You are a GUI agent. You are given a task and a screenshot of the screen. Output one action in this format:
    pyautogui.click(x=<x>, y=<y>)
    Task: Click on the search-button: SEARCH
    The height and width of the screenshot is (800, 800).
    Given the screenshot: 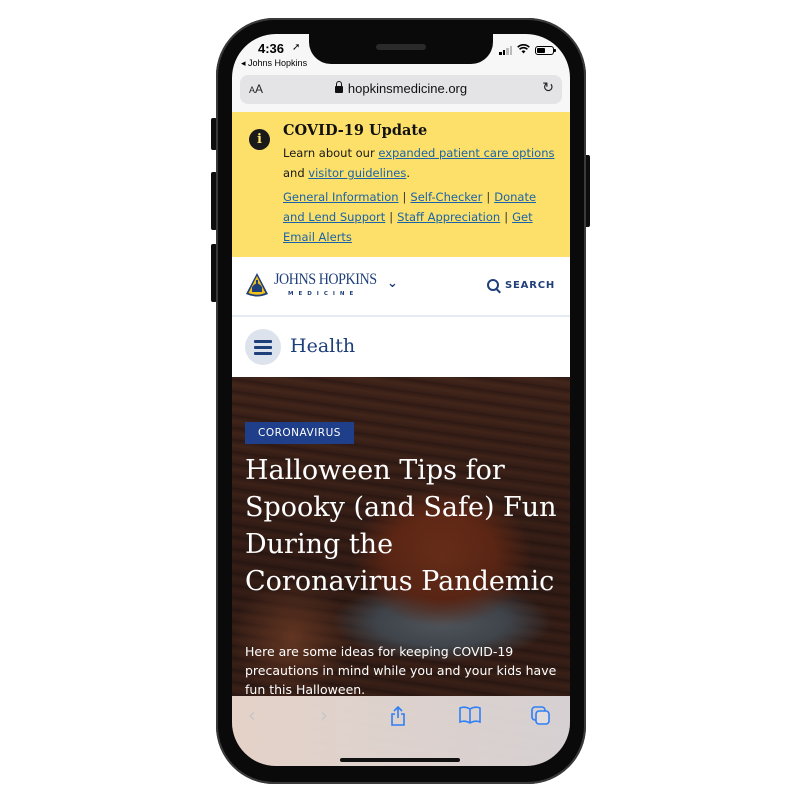 What is the action you would take?
    pyautogui.click(x=521, y=285)
    